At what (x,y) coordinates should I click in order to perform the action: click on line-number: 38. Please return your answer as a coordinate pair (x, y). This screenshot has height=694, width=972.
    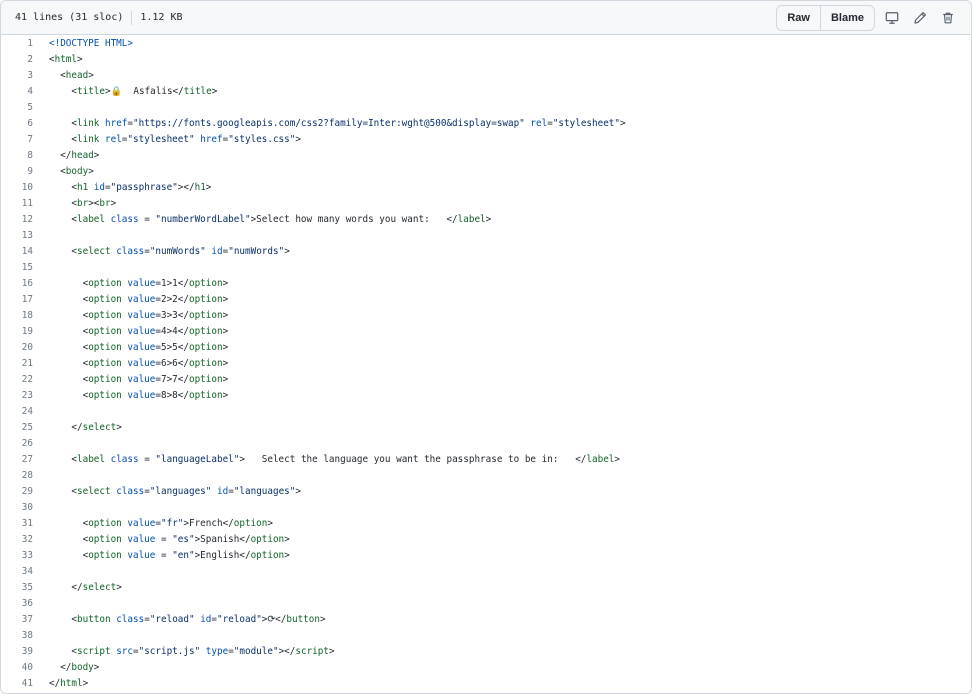
    Looking at the image, I should click on (17, 636).